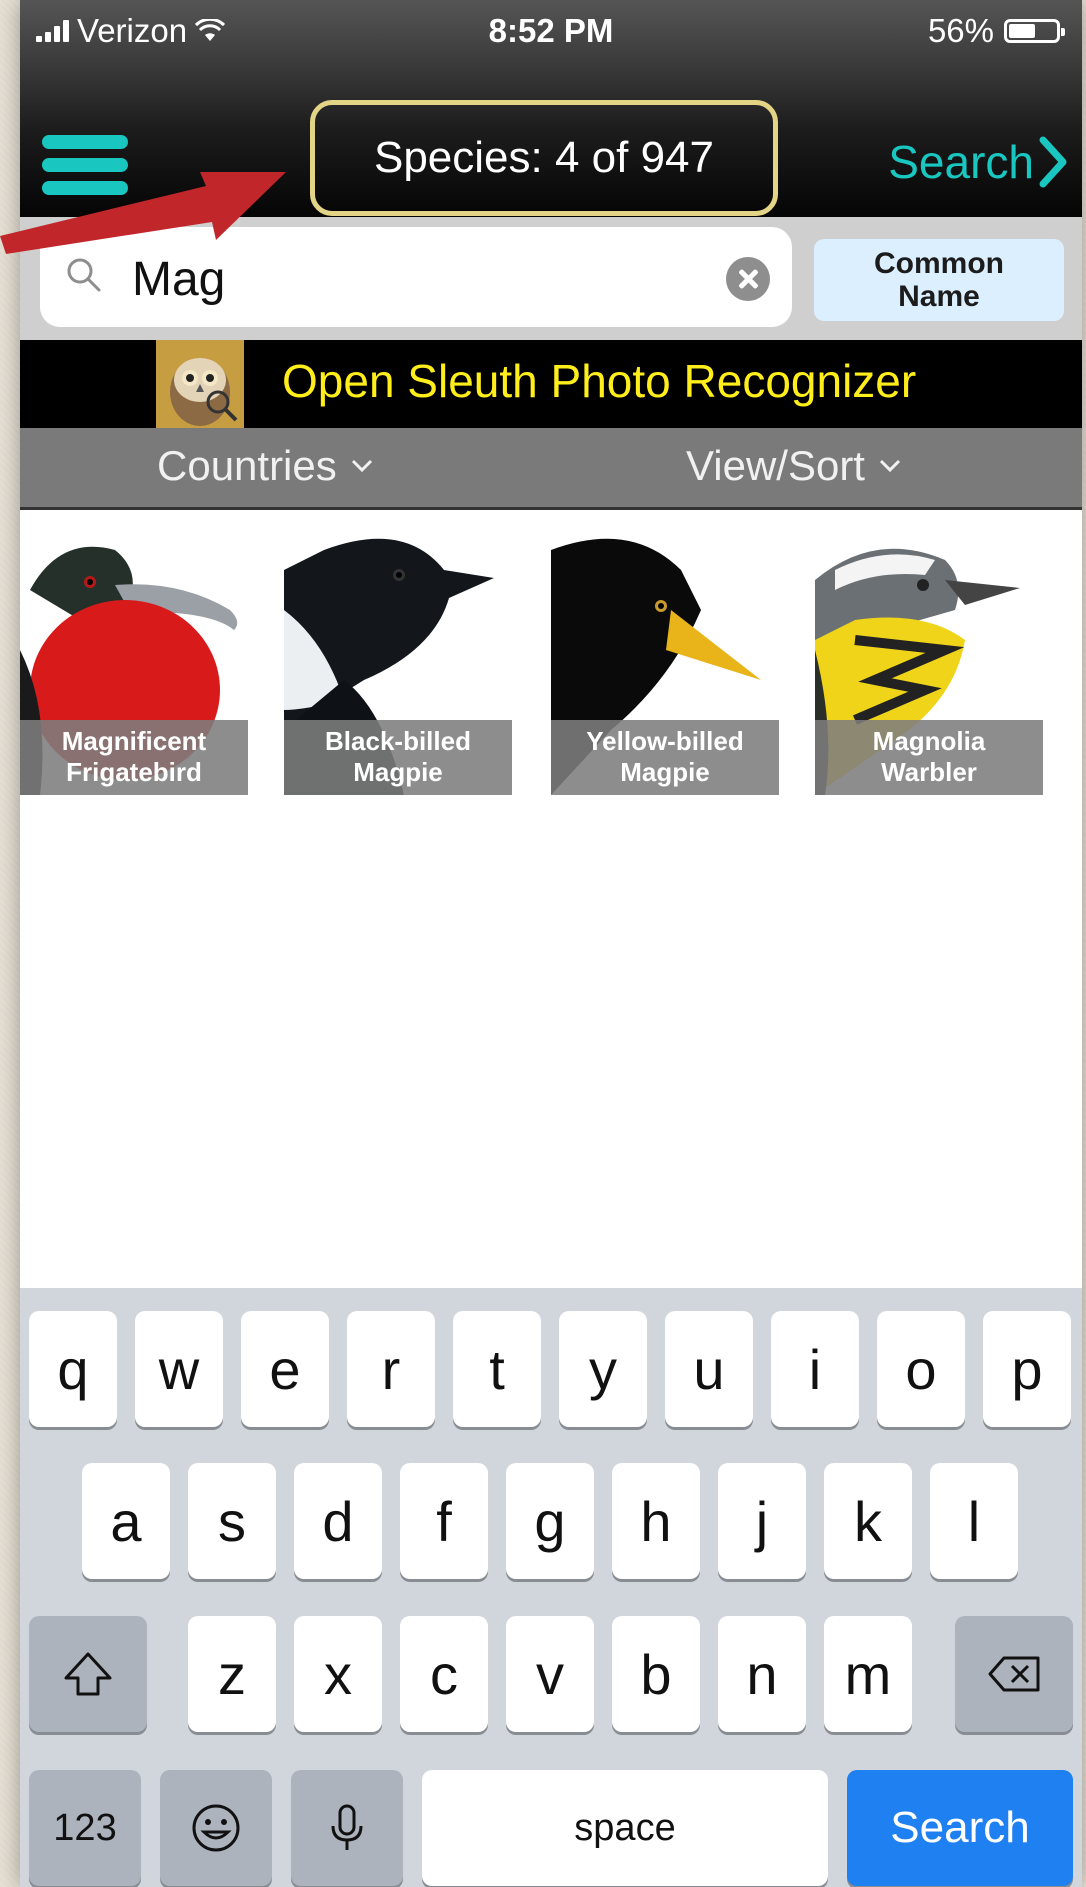 The width and height of the screenshot is (1086, 1887). What do you see at coordinates (960, 1828) in the screenshot?
I see `keyboard-search-key: Search` at bounding box center [960, 1828].